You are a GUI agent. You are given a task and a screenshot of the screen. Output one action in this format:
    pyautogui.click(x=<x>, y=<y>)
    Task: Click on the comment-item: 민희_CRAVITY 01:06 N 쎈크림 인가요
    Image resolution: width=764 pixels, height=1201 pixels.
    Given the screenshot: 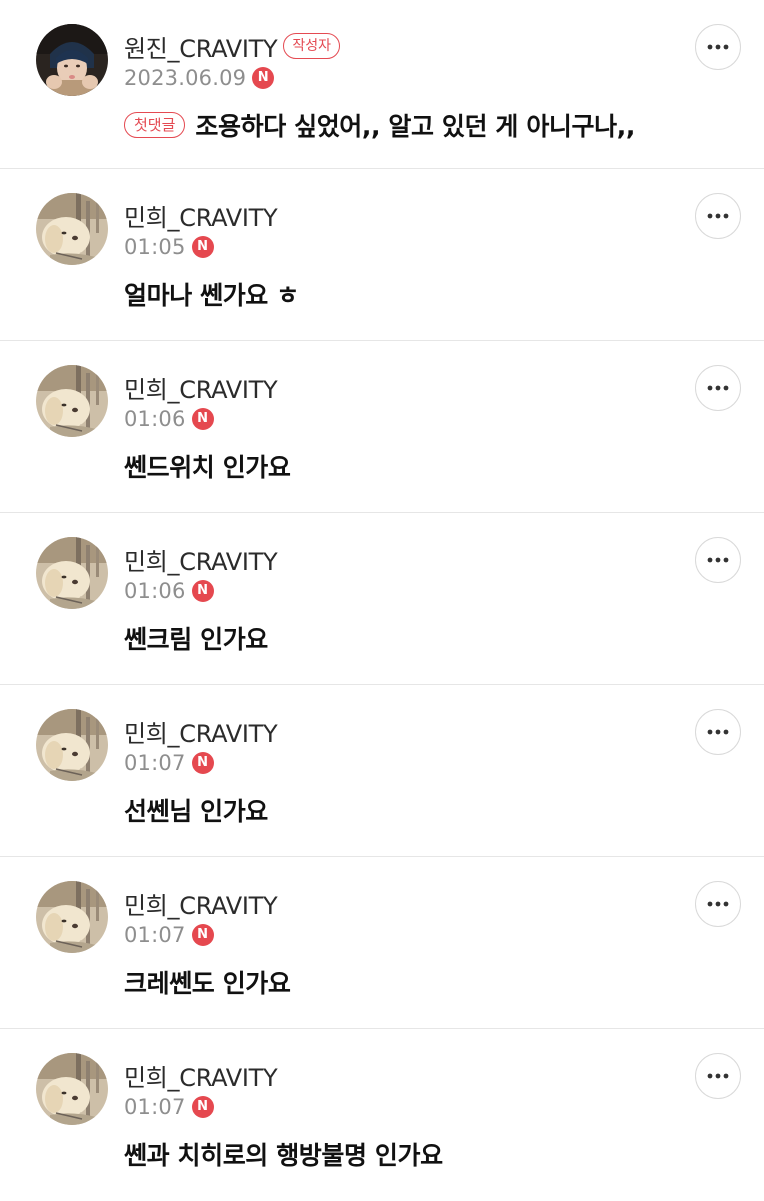 What is the action you would take?
    pyautogui.click(x=382, y=599)
    